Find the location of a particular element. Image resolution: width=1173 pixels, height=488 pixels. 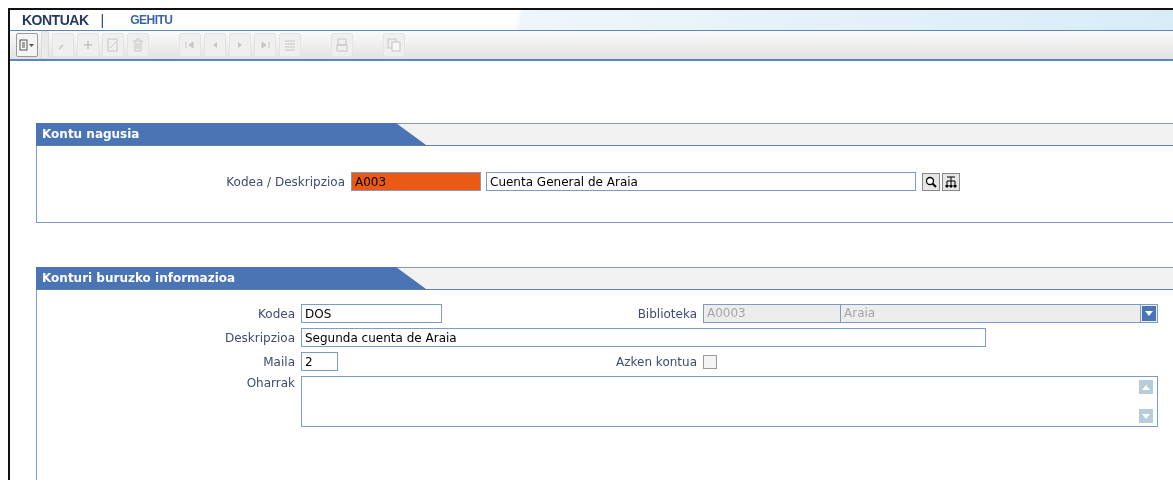

notes-field is located at coordinates (729, 401).